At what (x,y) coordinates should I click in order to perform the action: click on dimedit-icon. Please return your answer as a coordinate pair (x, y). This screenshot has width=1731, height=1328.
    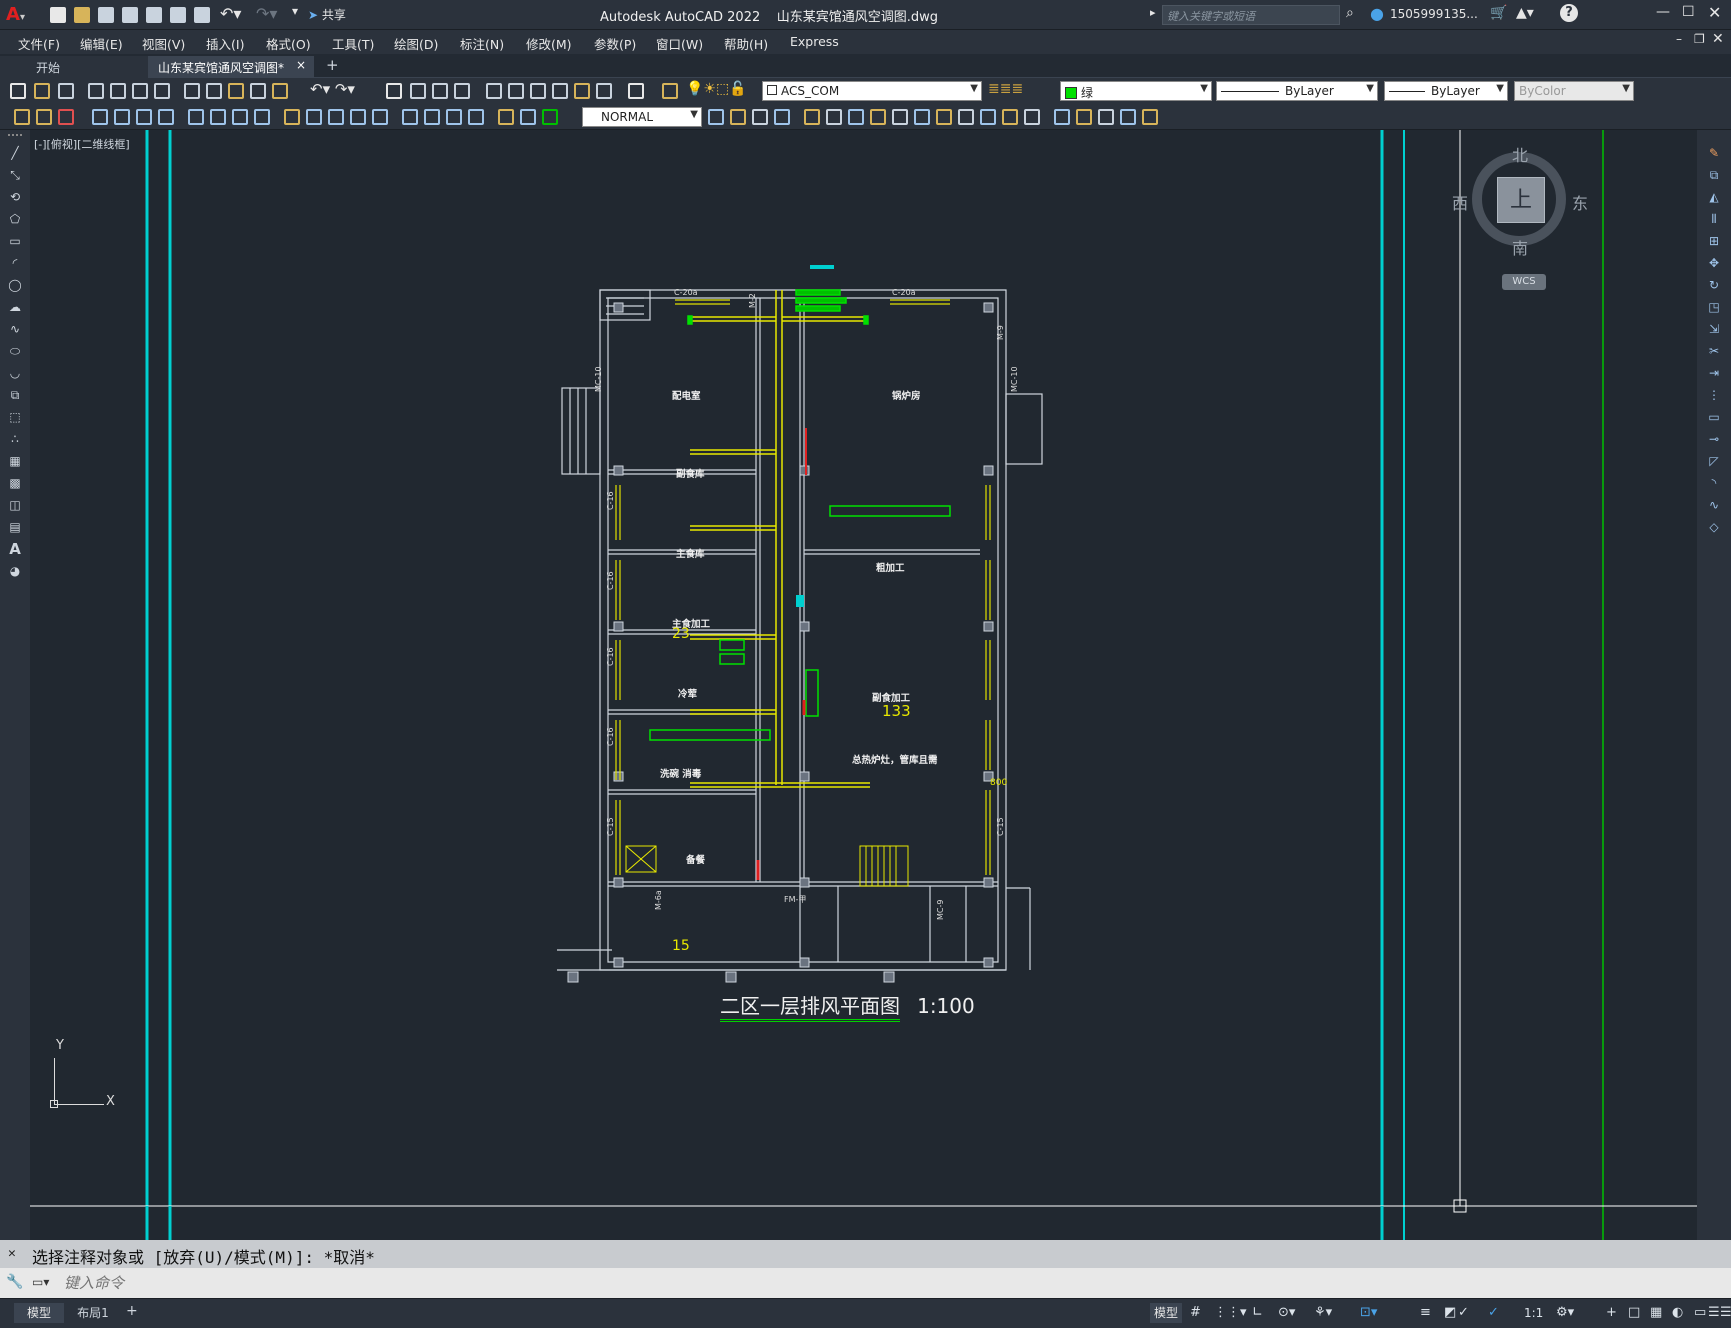
    Looking at the image, I should click on (506, 117).